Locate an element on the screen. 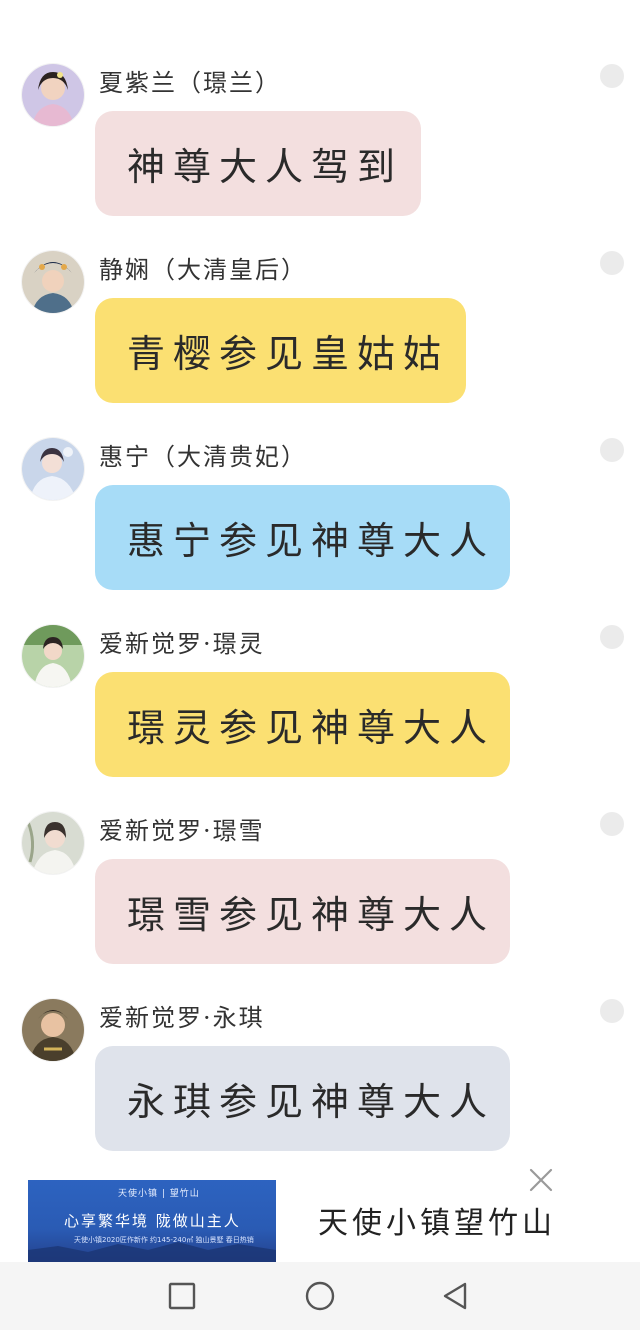 Image resolution: width=640 pixels, height=1330 pixels. chat-message: 爱新觉罗·璟灵 璟灵参见神尊大人 is located at coordinates (320, 710).